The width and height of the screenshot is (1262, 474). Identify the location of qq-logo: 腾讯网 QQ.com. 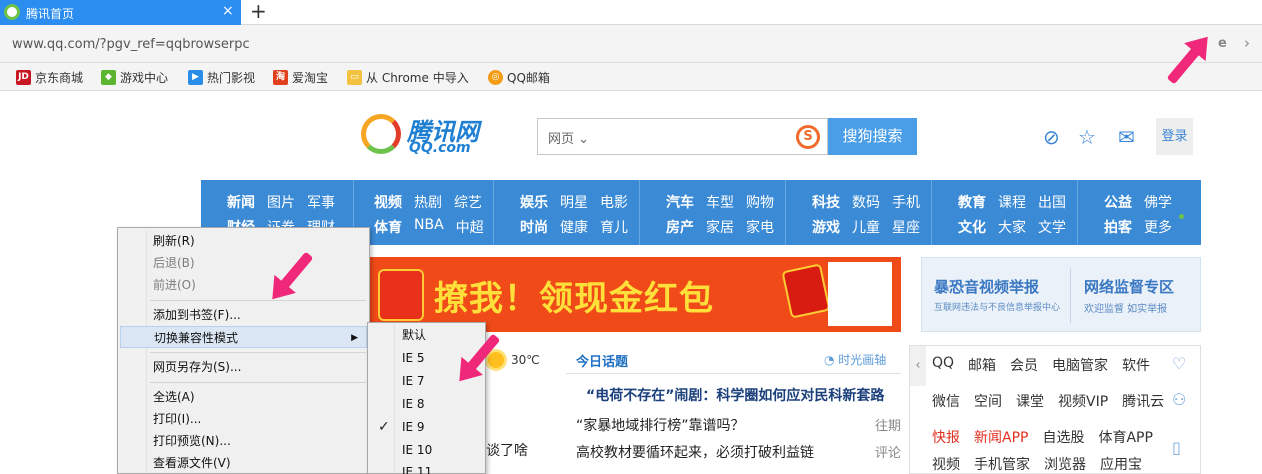
(431, 135).